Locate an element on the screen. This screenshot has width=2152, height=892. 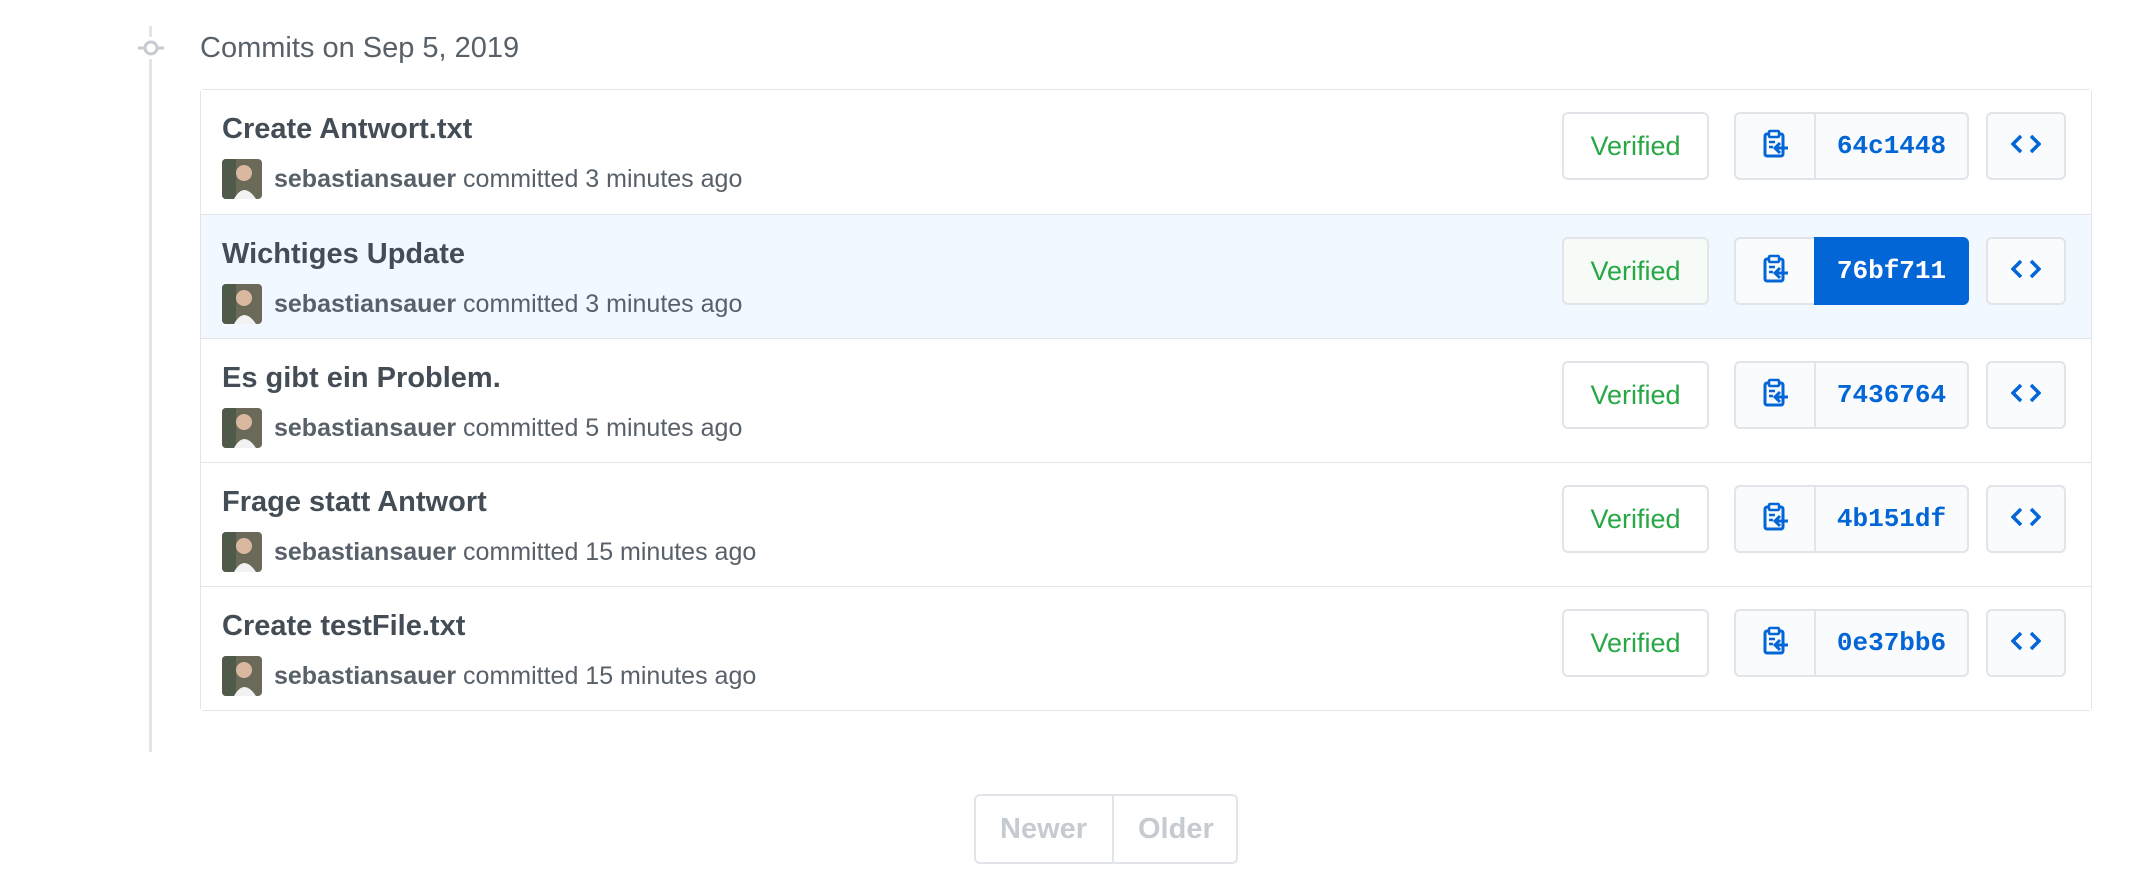
commit-group-title: Commits on Sep 5, 2019 is located at coordinates (360, 48).